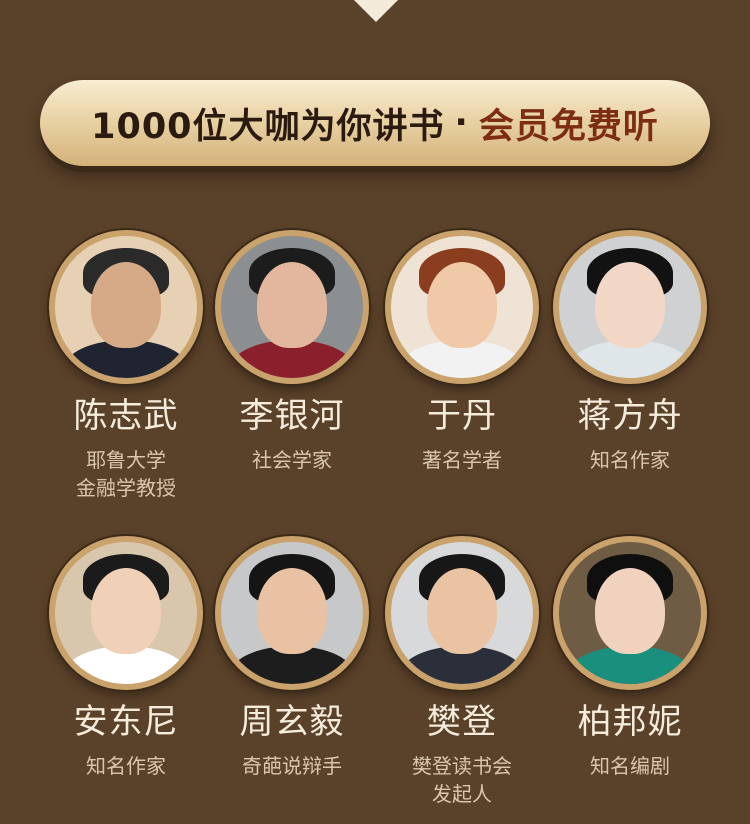 This screenshot has width=750, height=824. I want to click on speaker-card: 柏邦妮 知名编剧, so click(630, 658).